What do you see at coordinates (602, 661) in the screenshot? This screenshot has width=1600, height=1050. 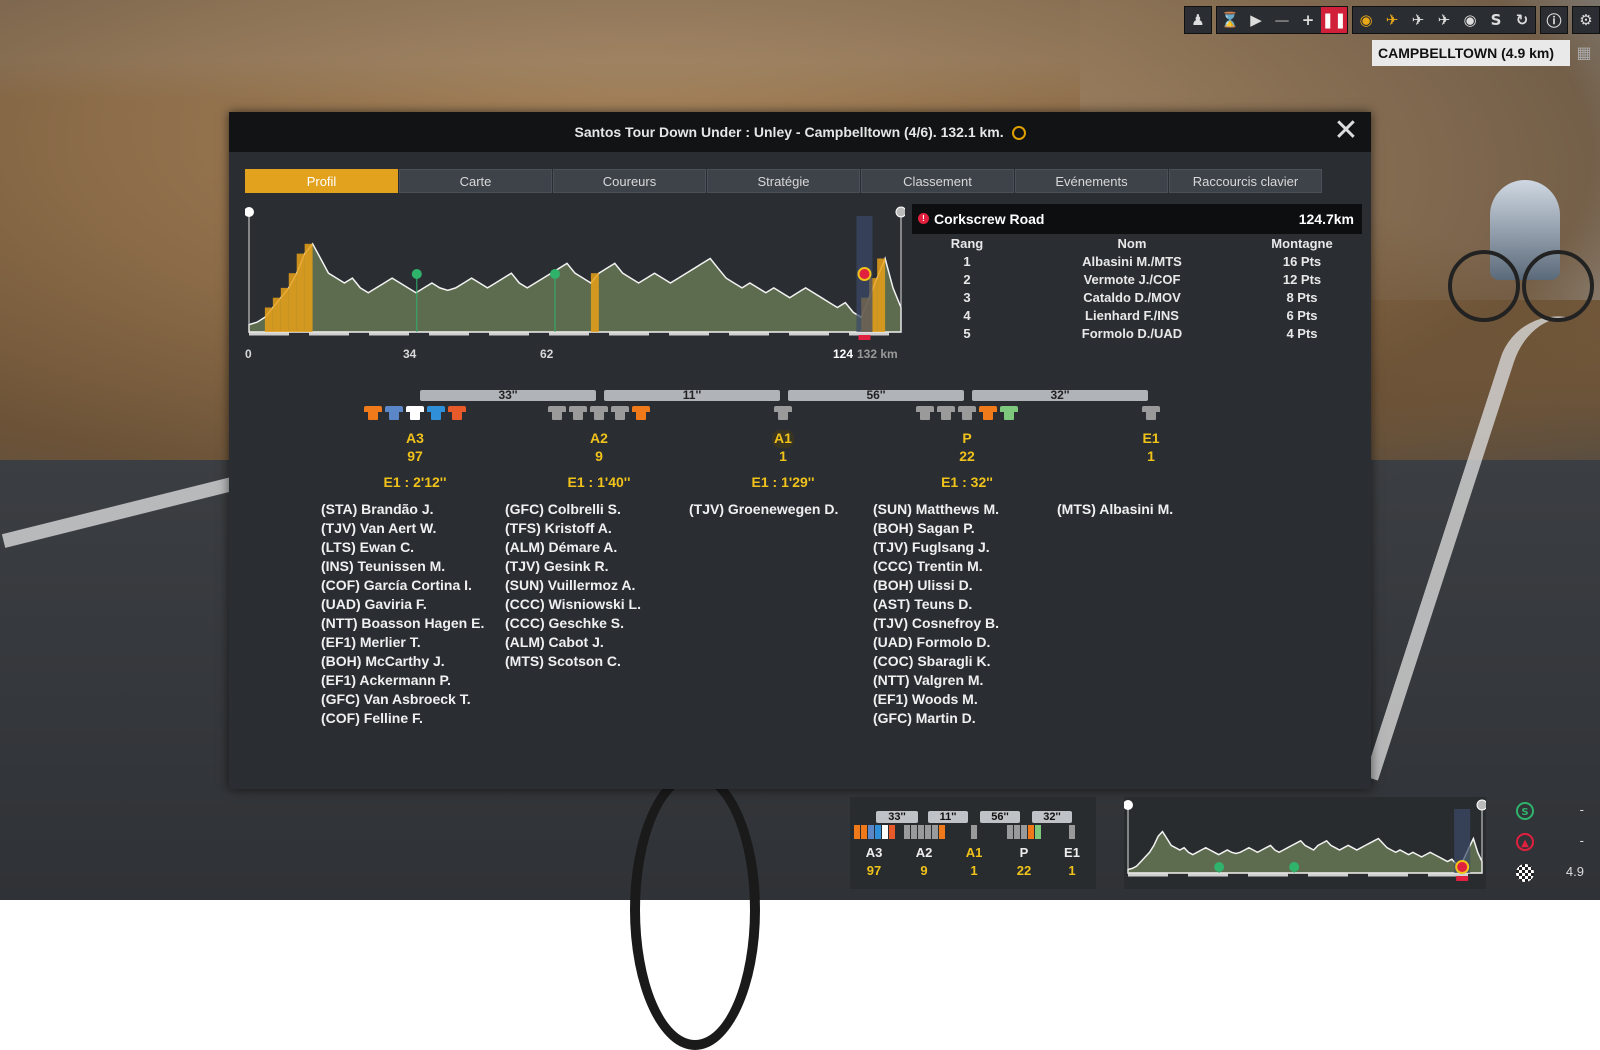 I see `rider-list-item: (MTS) Scotson C.` at bounding box center [602, 661].